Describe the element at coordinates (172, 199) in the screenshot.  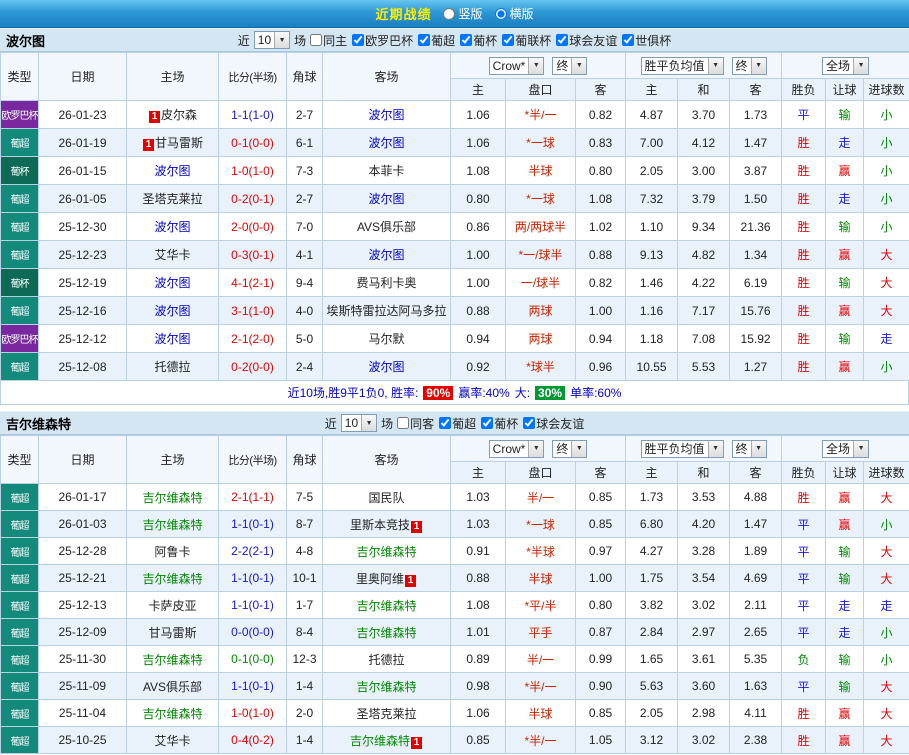
I see `home-team: 圣塔克莱拉` at that location.